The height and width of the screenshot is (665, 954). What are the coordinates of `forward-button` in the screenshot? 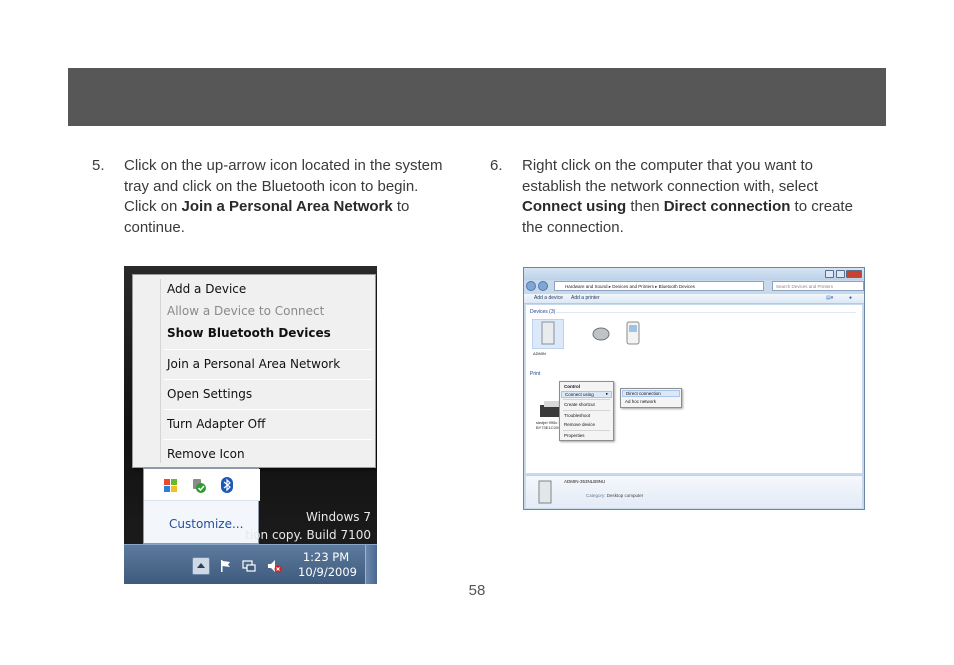 It's located at (543, 286).